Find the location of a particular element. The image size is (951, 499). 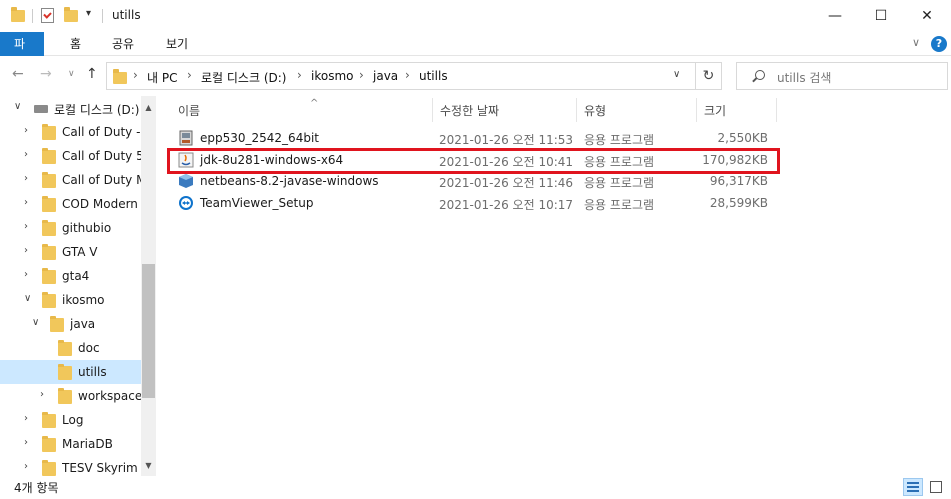

tree-item-label: utills is located at coordinates (92, 372).